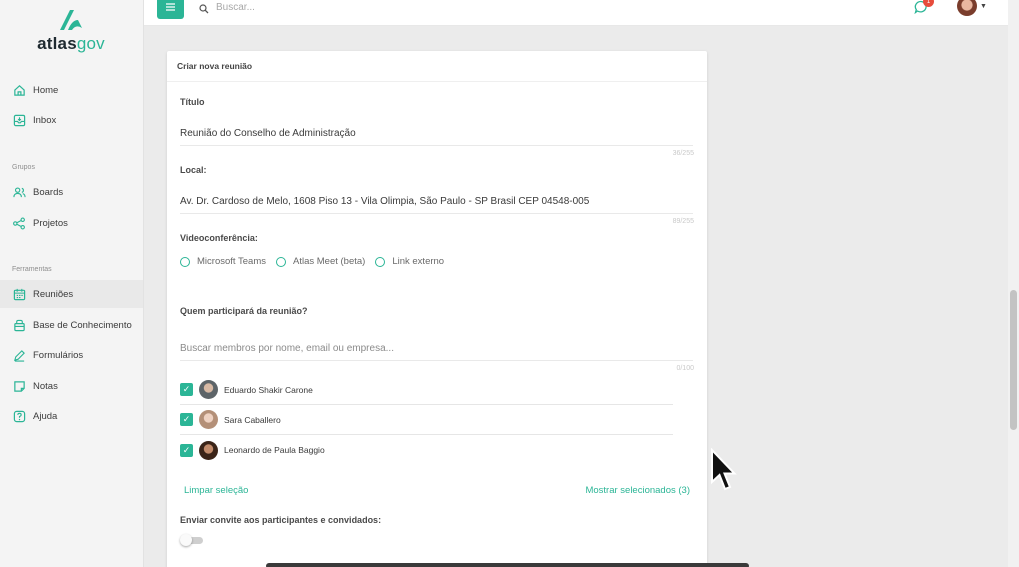  What do you see at coordinates (19, 416) in the screenshot?
I see `help-icon` at bounding box center [19, 416].